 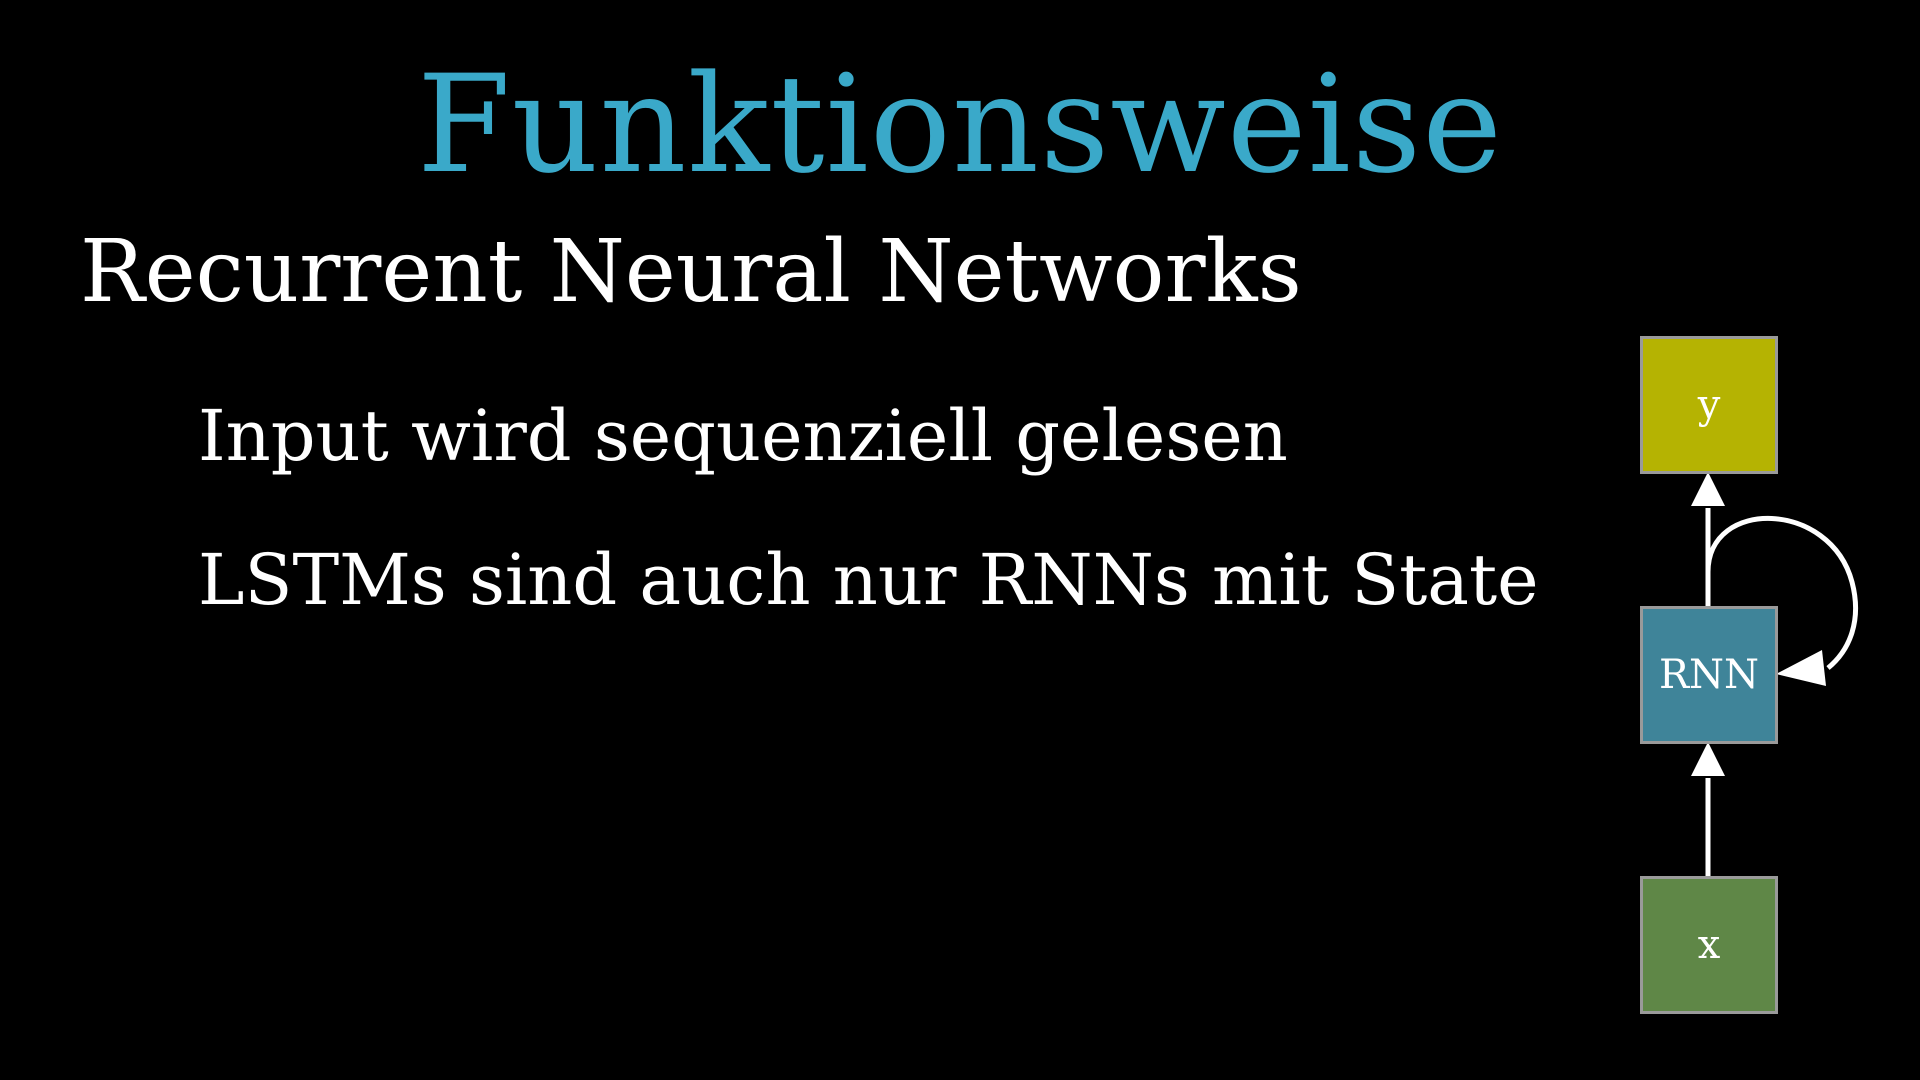 I want to click on self-loop-arrowhead, so click(x=1801, y=668).